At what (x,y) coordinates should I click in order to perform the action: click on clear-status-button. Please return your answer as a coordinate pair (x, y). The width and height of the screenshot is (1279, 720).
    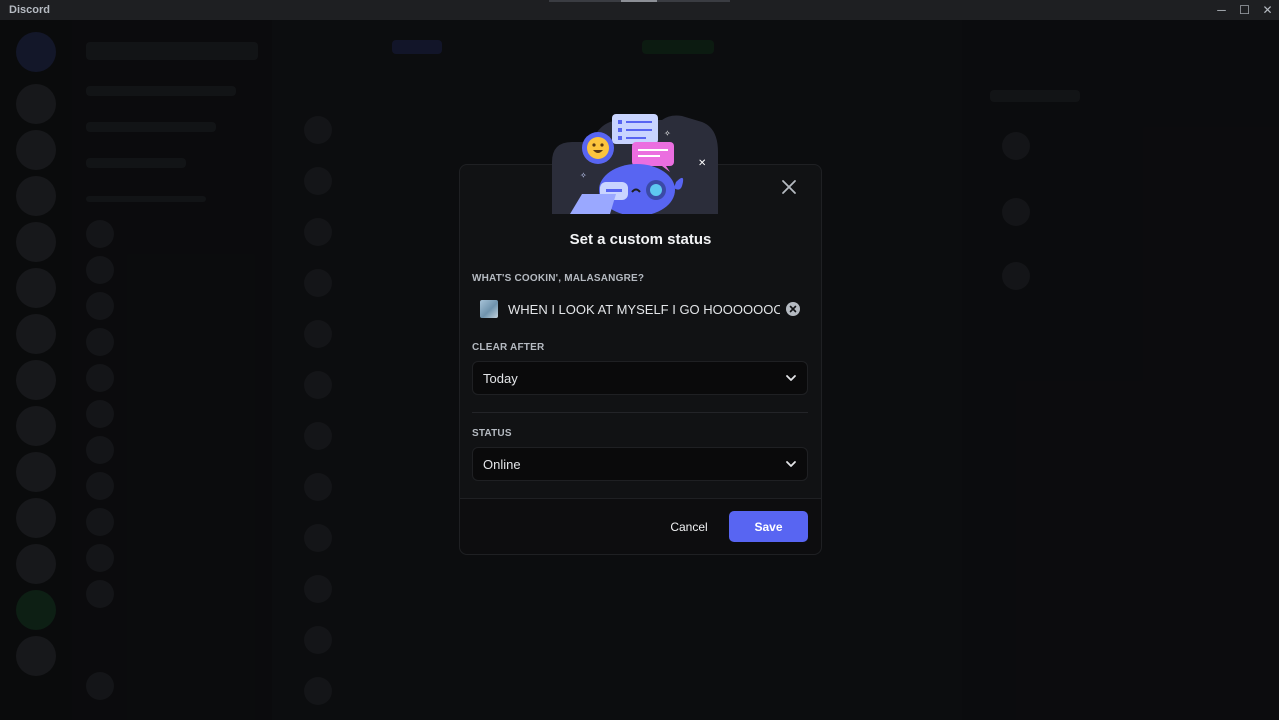
    Looking at the image, I should click on (793, 309).